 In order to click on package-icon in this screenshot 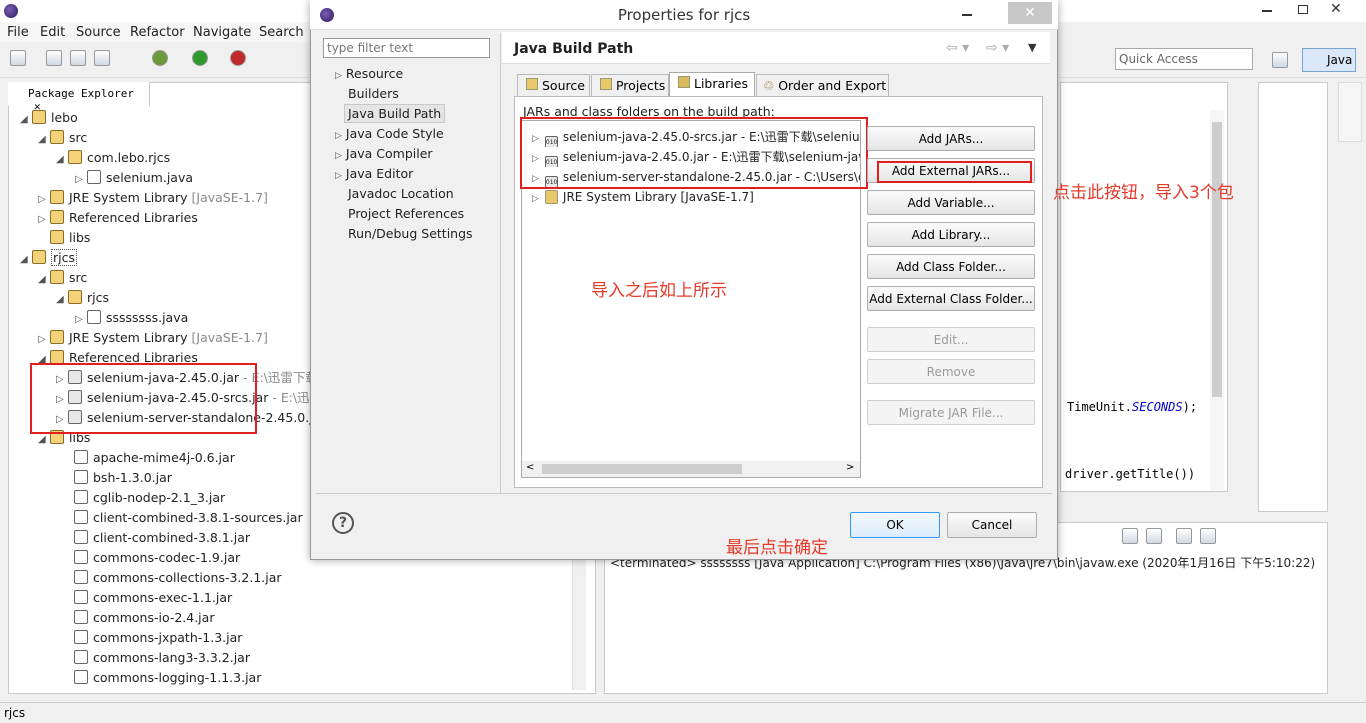, I will do `click(75, 157)`.